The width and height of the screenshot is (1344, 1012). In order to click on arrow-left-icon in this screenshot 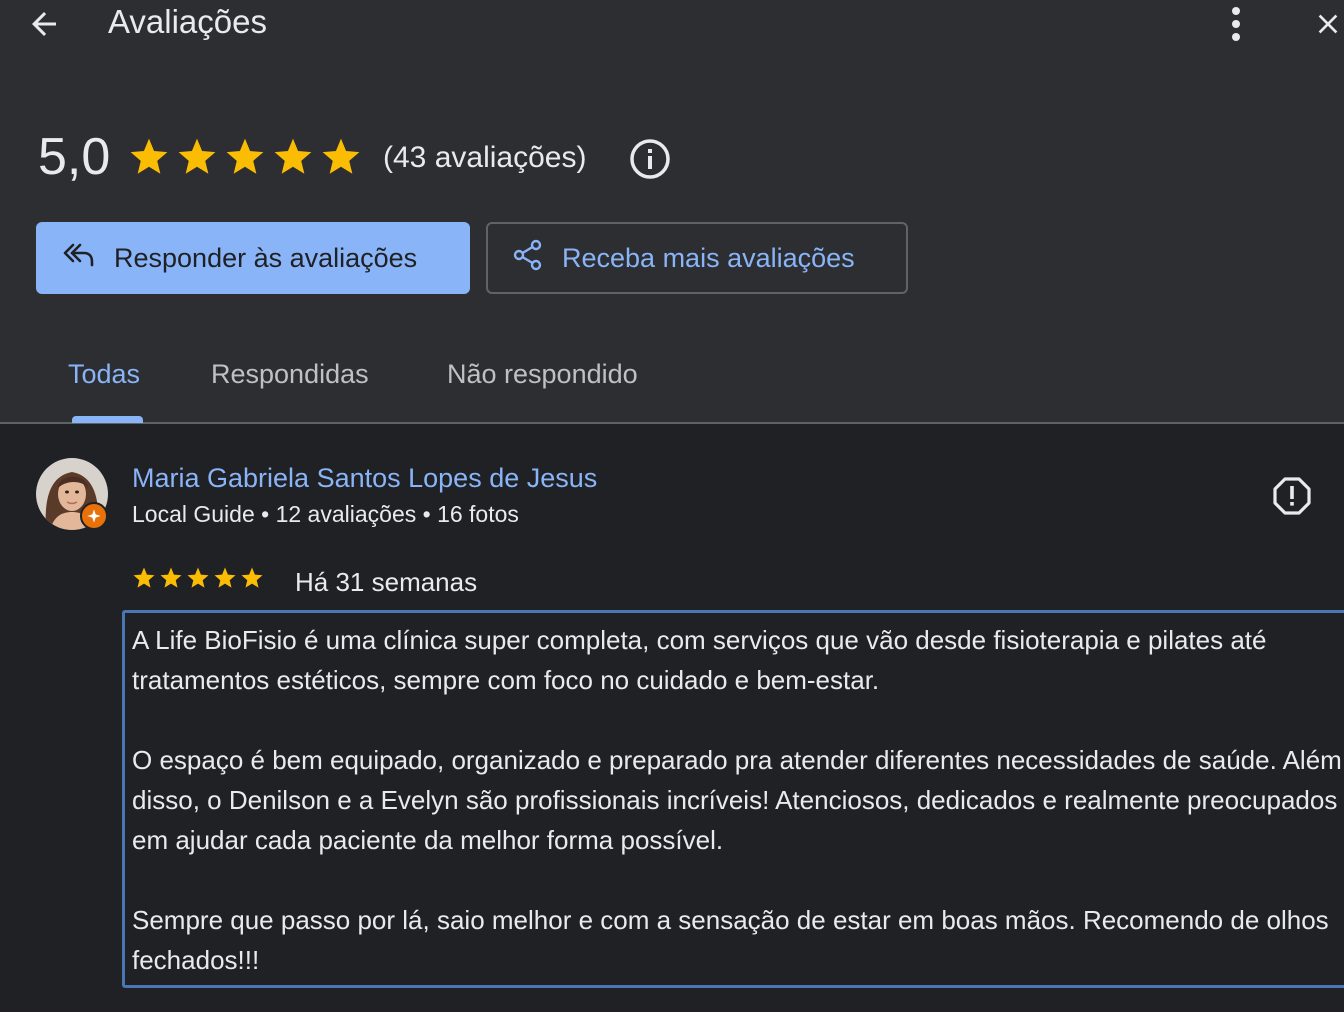, I will do `click(44, 24)`.